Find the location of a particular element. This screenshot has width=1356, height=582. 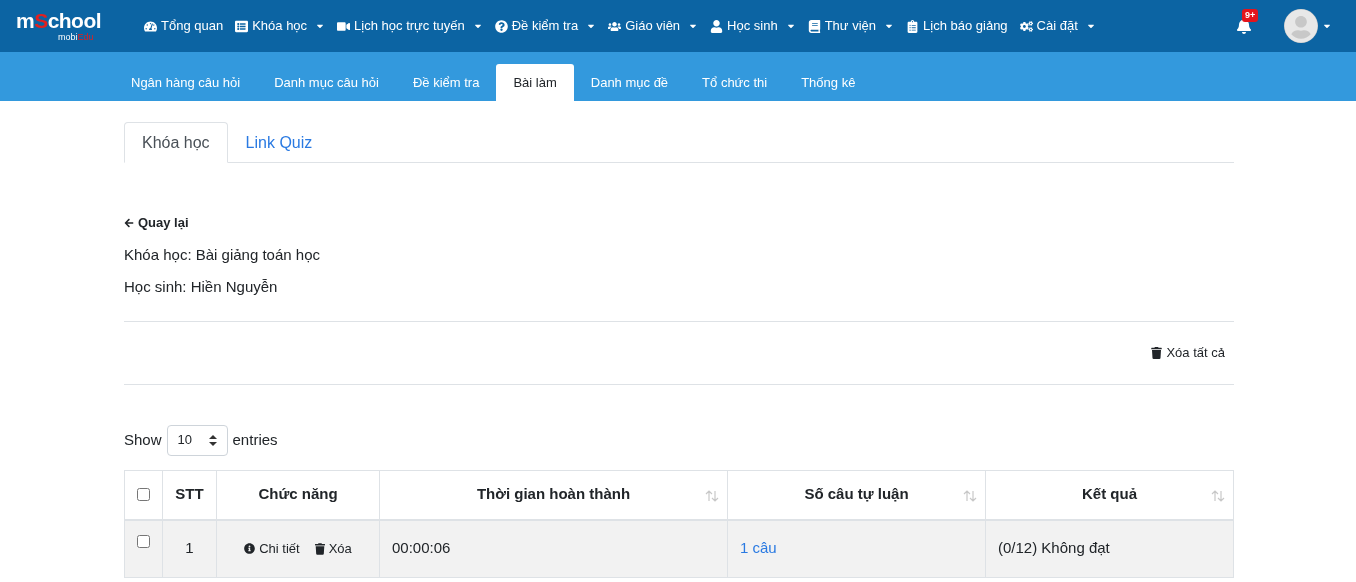

info-text: Khóa học: Bài giảng toán học is located at coordinates (222, 254).